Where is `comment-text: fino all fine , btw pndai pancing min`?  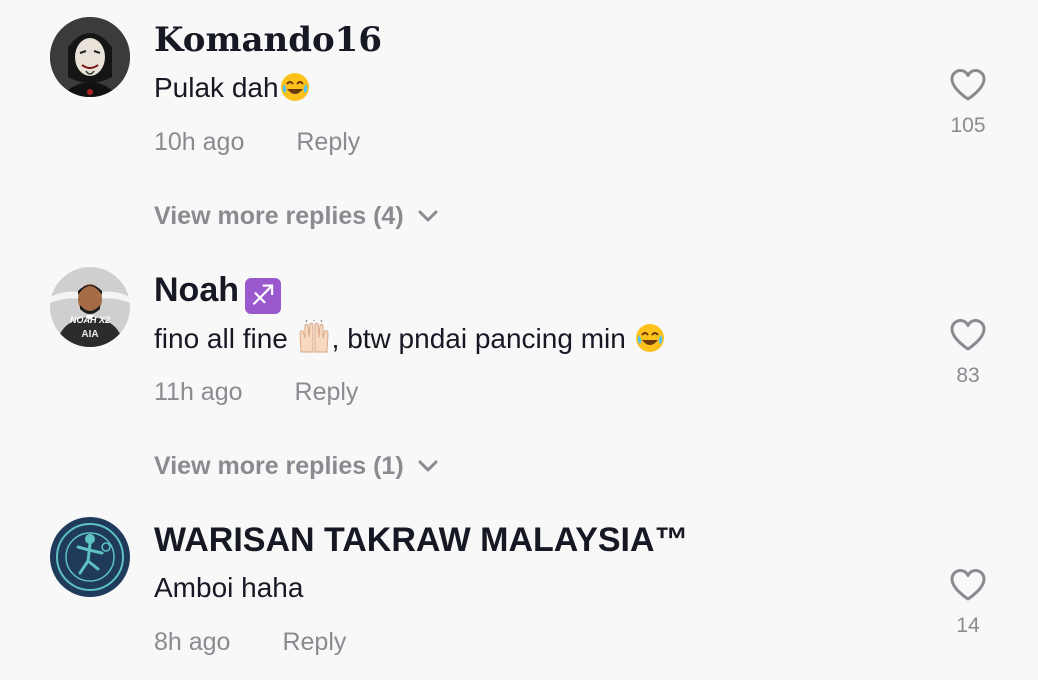 comment-text: fino all fine , btw pndai pancing min is located at coordinates (410, 341).